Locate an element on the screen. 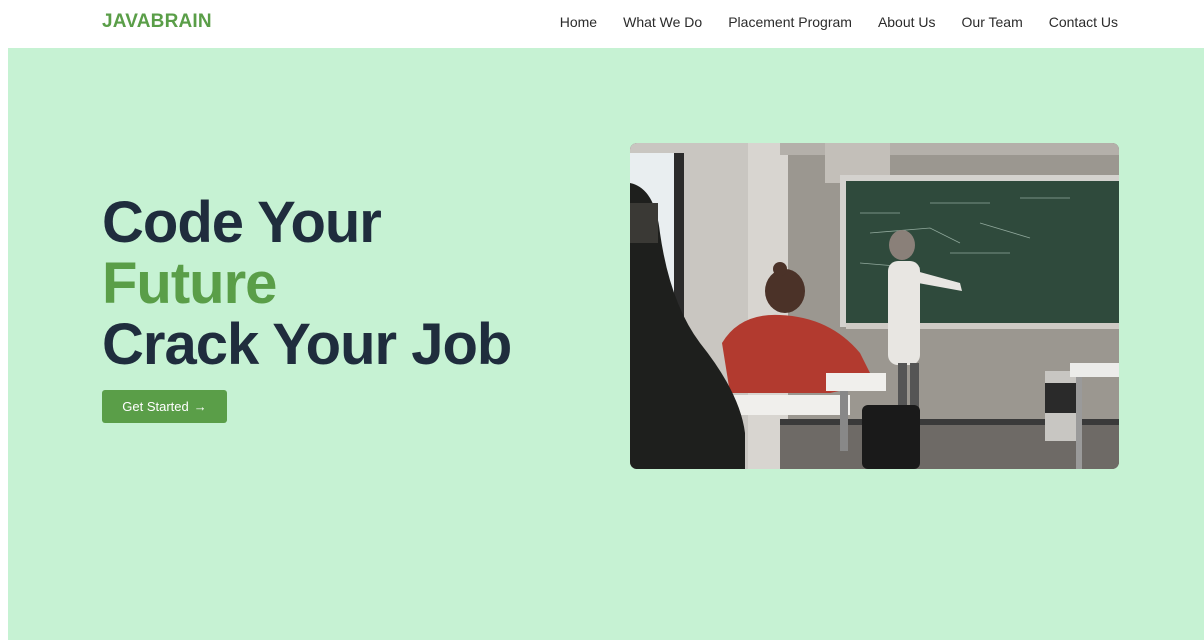  headline-line-3: Crack Your Job is located at coordinates (307, 344).